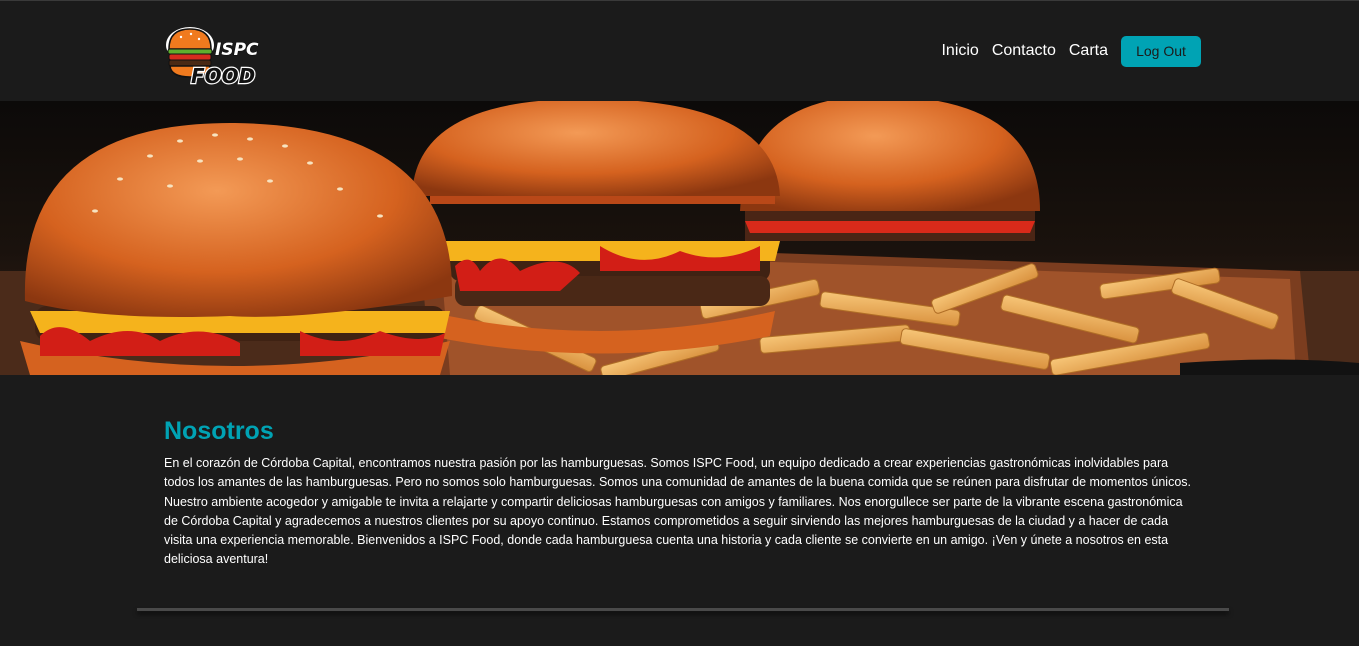  I want to click on ispc-food-logo: ISPC FOOD, so click(213, 56).